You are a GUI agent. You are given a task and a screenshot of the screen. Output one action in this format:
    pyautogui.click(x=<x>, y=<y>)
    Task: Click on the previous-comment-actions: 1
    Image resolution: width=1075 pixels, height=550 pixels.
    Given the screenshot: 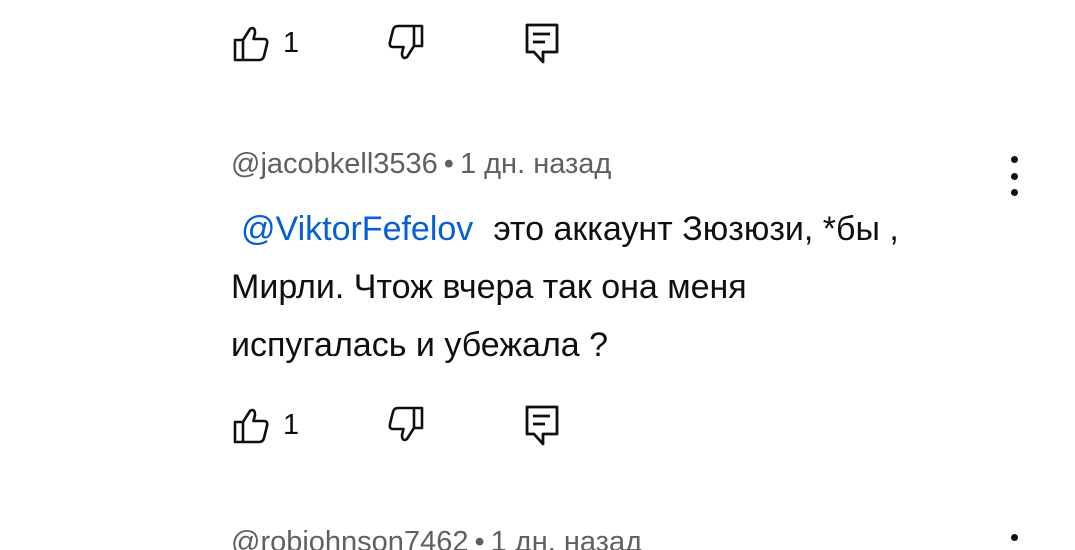 What is the action you would take?
    pyautogui.click(x=411, y=43)
    